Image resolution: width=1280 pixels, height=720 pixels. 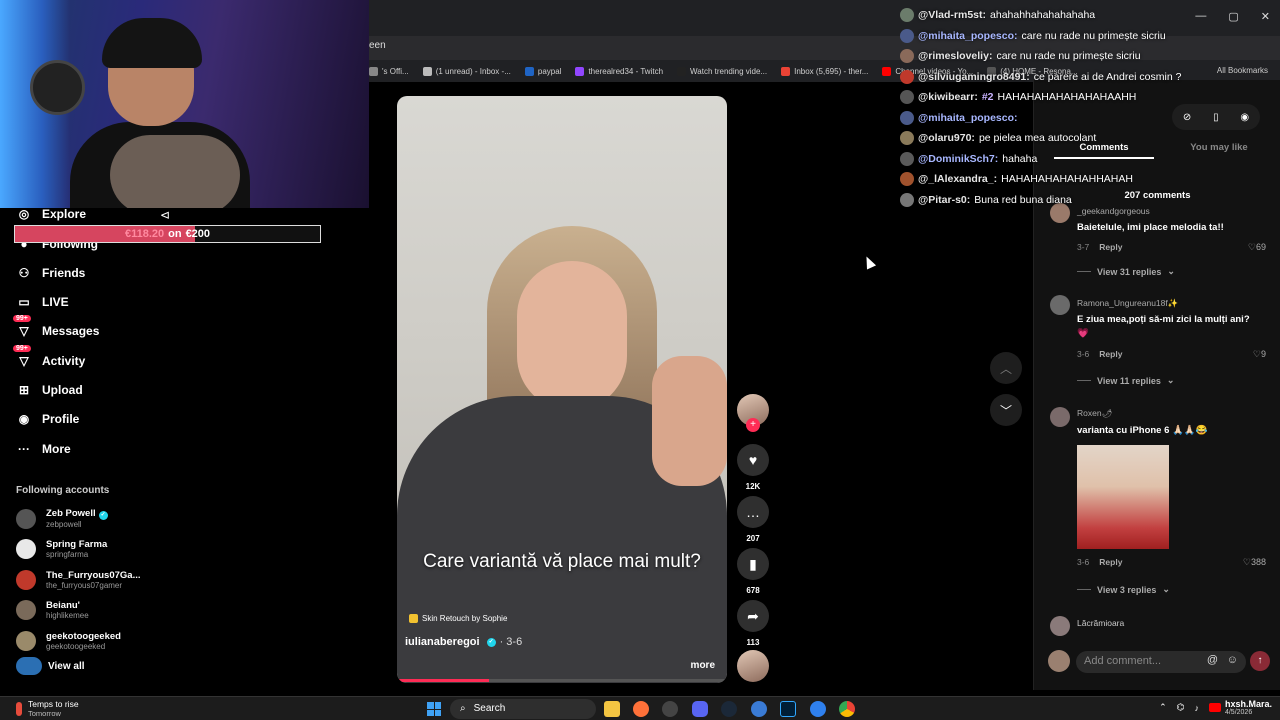 I want to click on comment-username: Lăcrămioara, so click(x=1100, y=623).